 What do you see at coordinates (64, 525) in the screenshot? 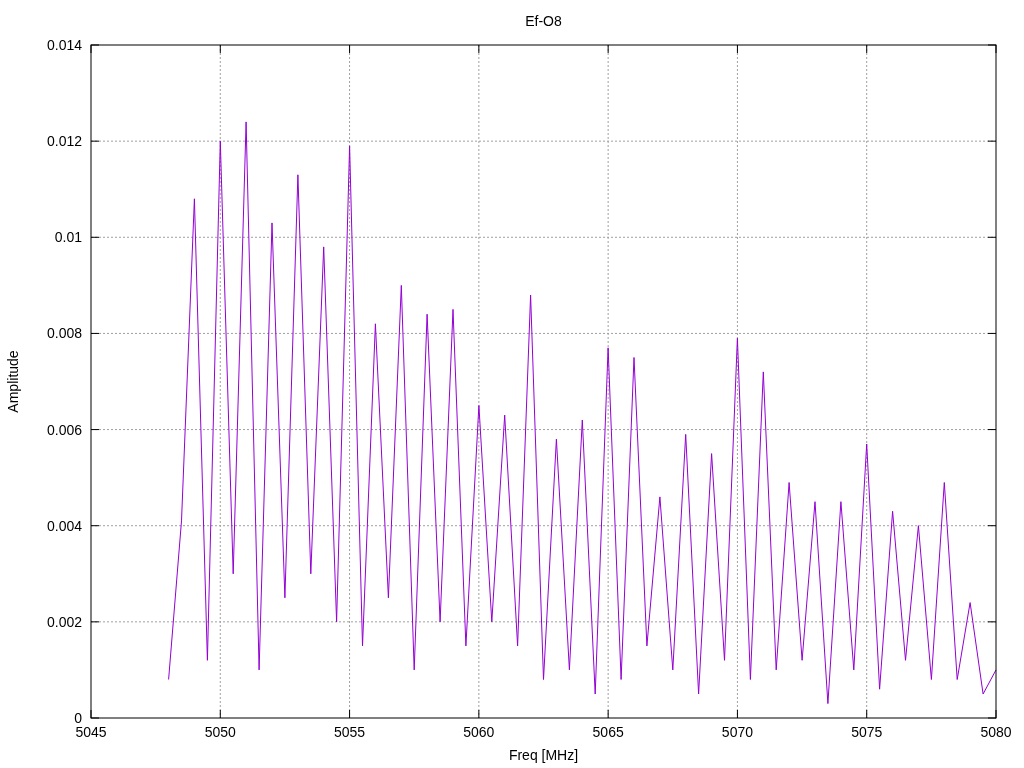
I see `y-tick-label: 0.004` at bounding box center [64, 525].